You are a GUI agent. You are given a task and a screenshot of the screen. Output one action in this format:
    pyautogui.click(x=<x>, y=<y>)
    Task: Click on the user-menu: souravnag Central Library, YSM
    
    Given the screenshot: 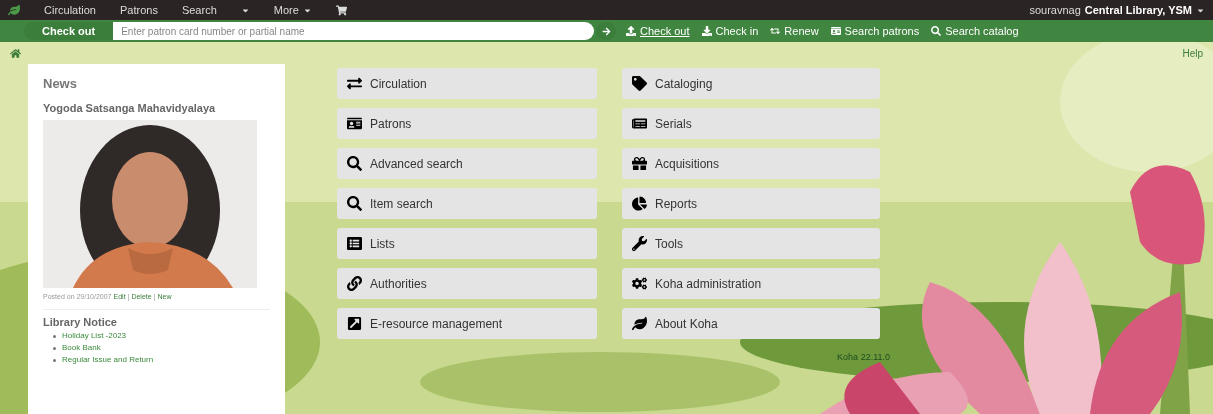 What is the action you would take?
    pyautogui.click(x=1117, y=10)
    